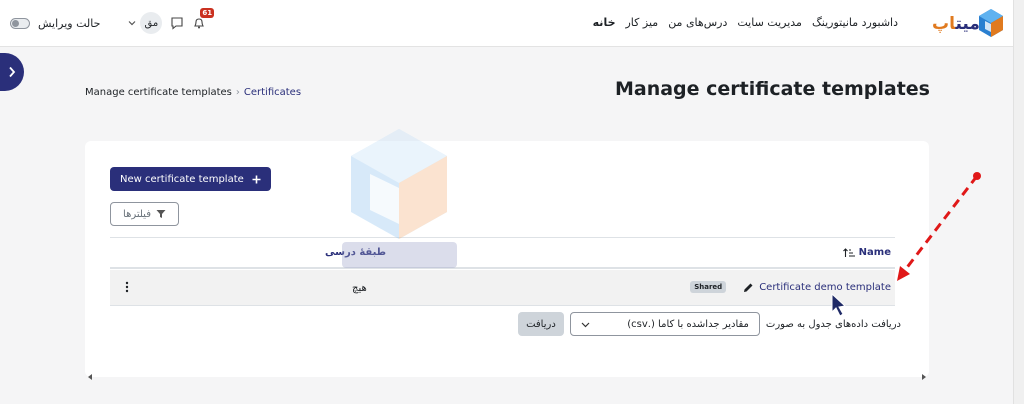  What do you see at coordinates (112, 21) in the screenshot?
I see `navbar-utilities: حالت ویرایش مق 61` at bounding box center [112, 21].